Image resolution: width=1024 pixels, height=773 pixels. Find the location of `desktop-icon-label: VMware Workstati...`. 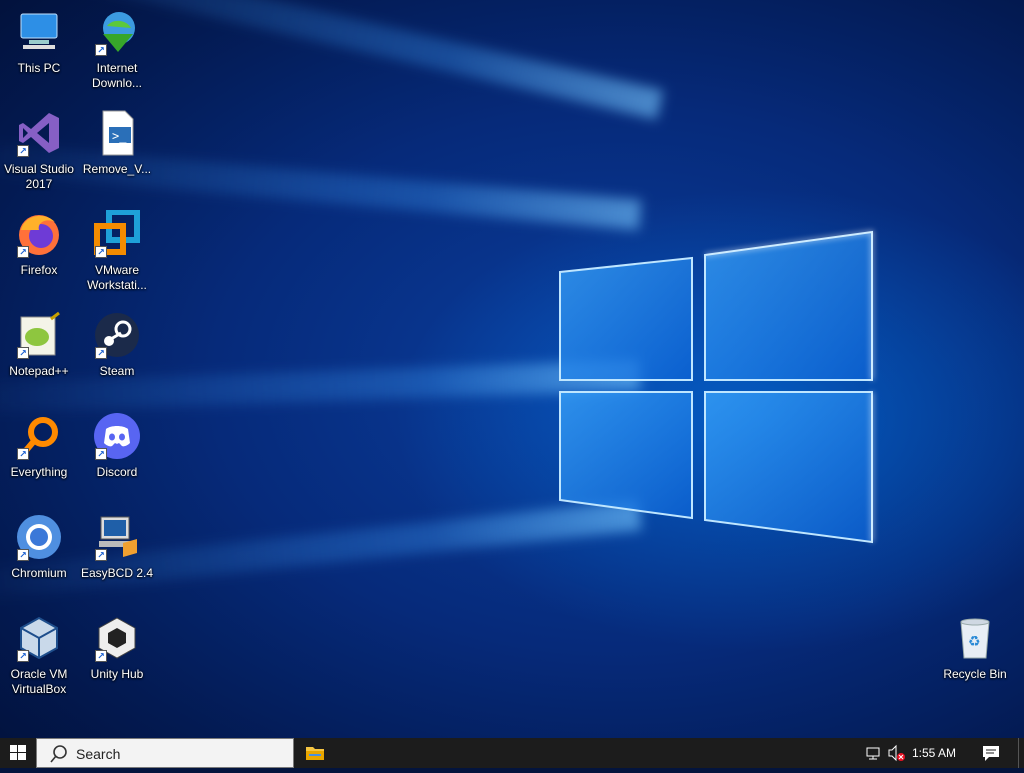

desktop-icon-label: VMware Workstati... is located at coordinates (117, 277).